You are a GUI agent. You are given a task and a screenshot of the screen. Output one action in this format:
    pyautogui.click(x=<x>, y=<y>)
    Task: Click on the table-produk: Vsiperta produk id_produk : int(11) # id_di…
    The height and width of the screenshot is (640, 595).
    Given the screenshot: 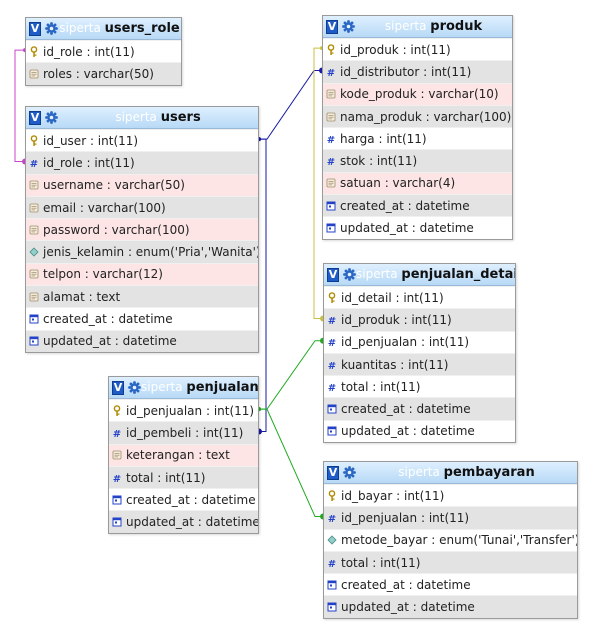 What is the action you would take?
    pyautogui.click(x=417, y=127)
    